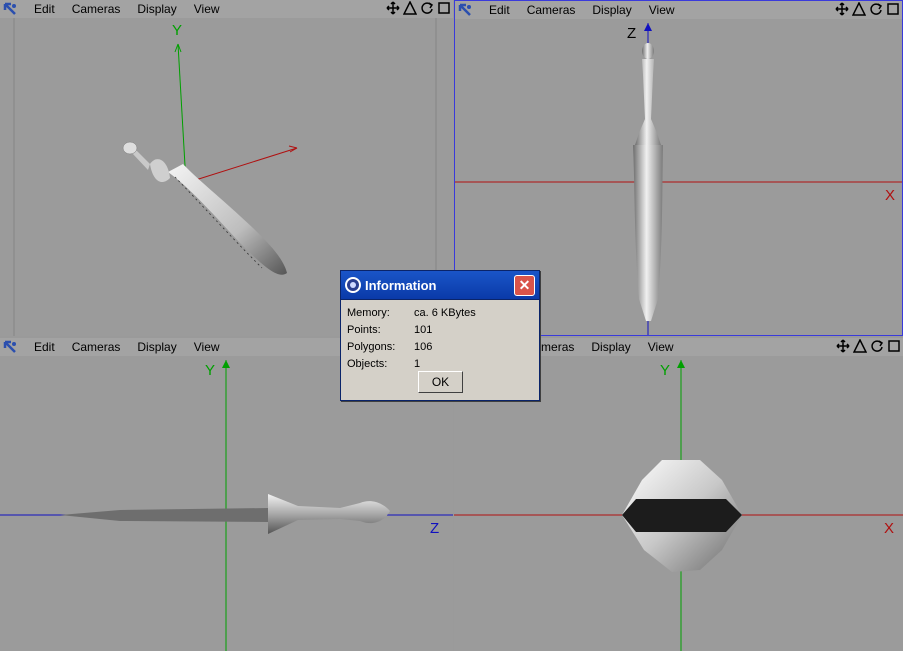 This screenshot has height=651, width=903. I want to click on dialog-titlebar: Information, so click(440, 285).